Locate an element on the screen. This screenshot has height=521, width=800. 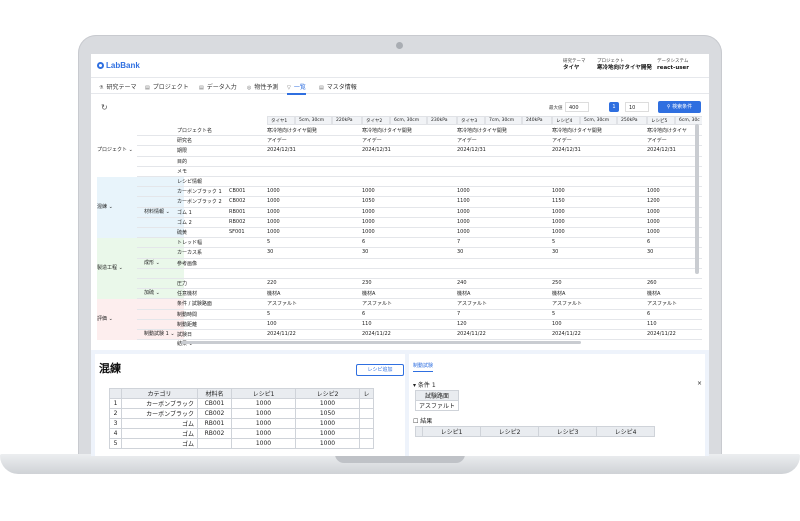
table-cell: RB002 is located at coordinates (214, 433).